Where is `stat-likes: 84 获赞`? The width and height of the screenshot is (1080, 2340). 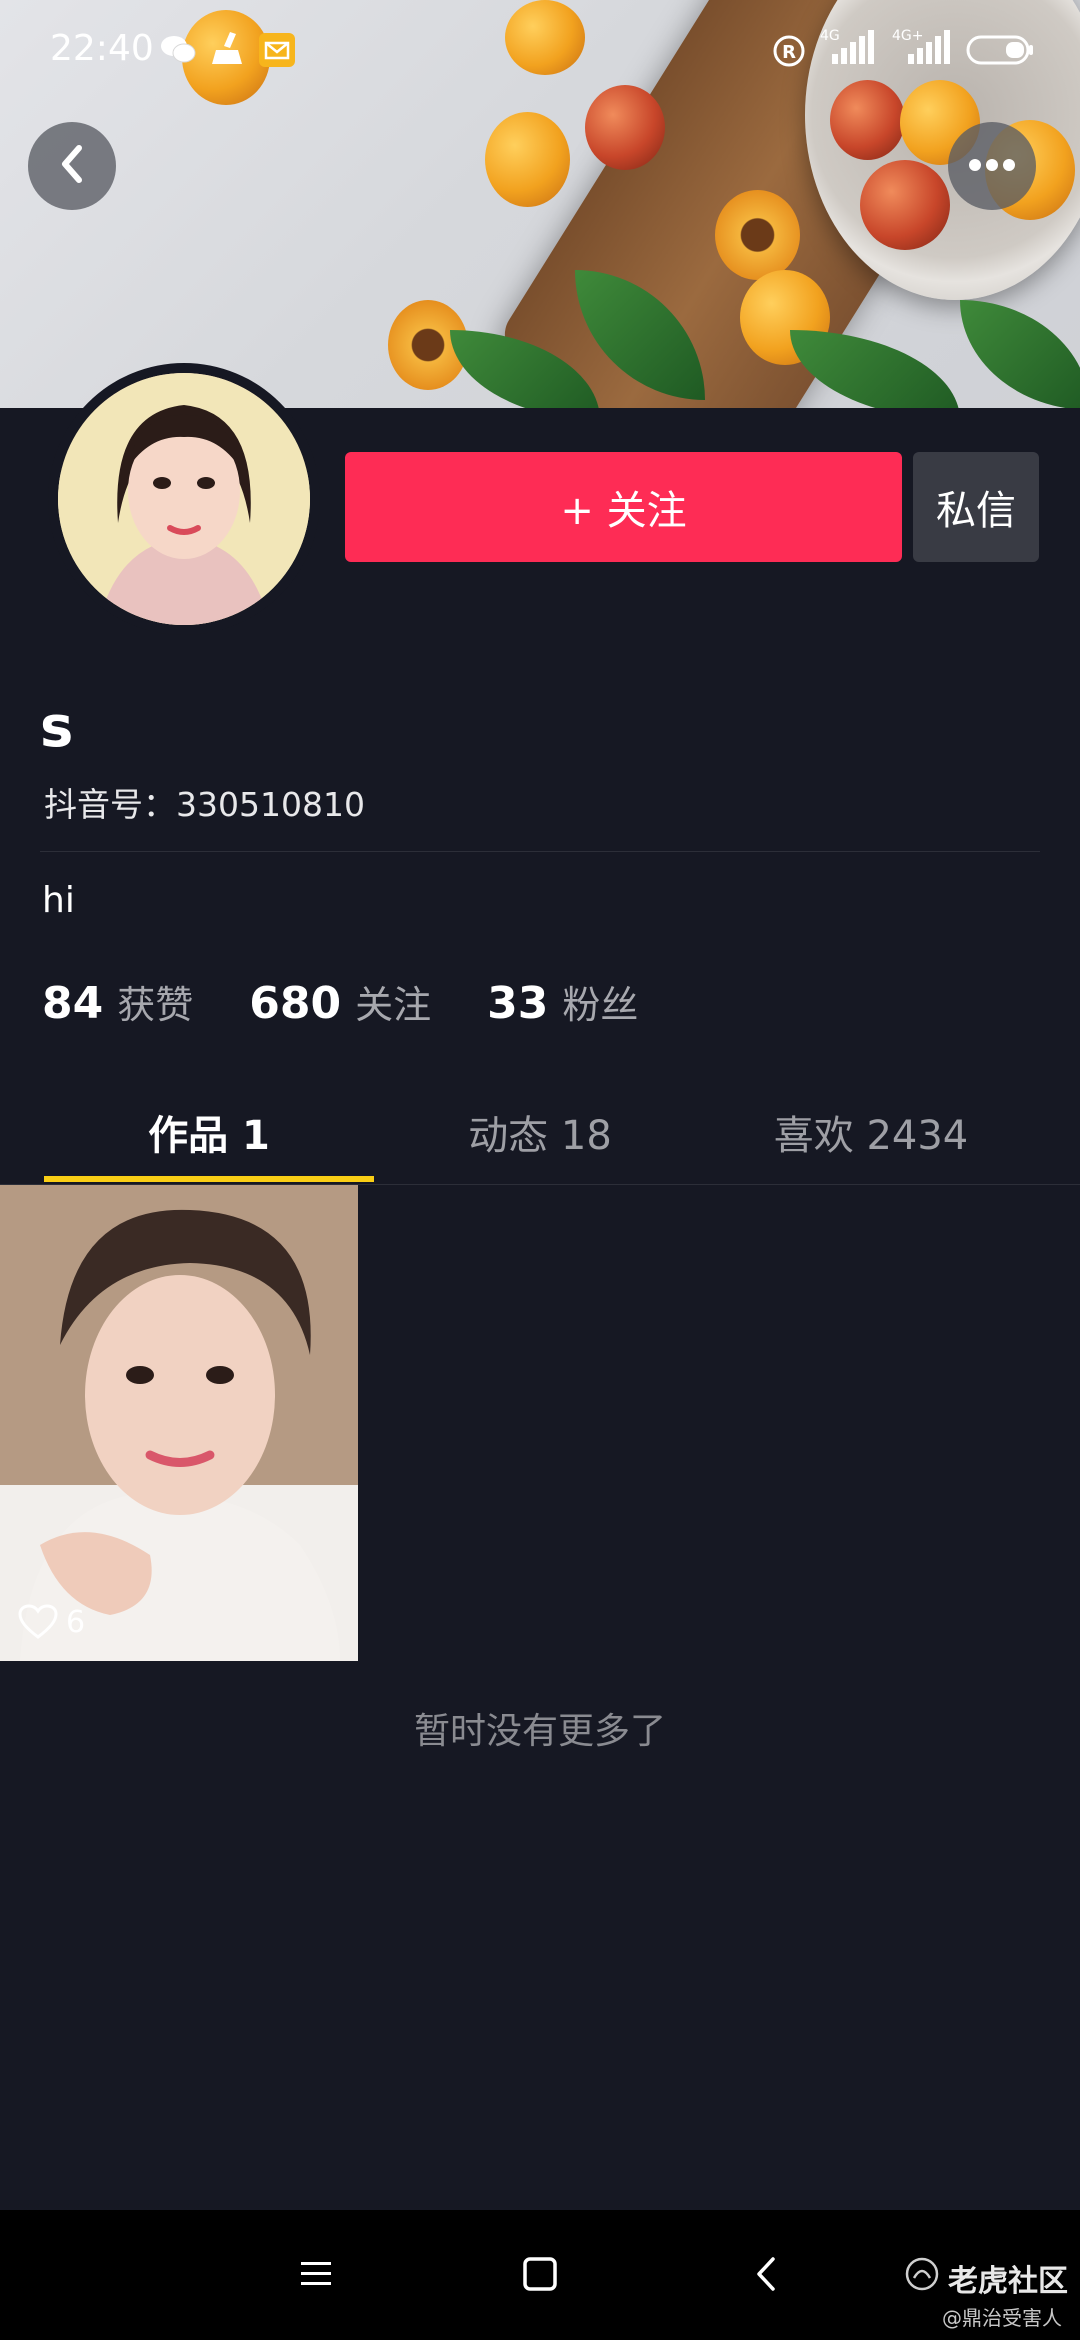
stat-likes: 84 获赞 is located at coordinates (117, 1001).